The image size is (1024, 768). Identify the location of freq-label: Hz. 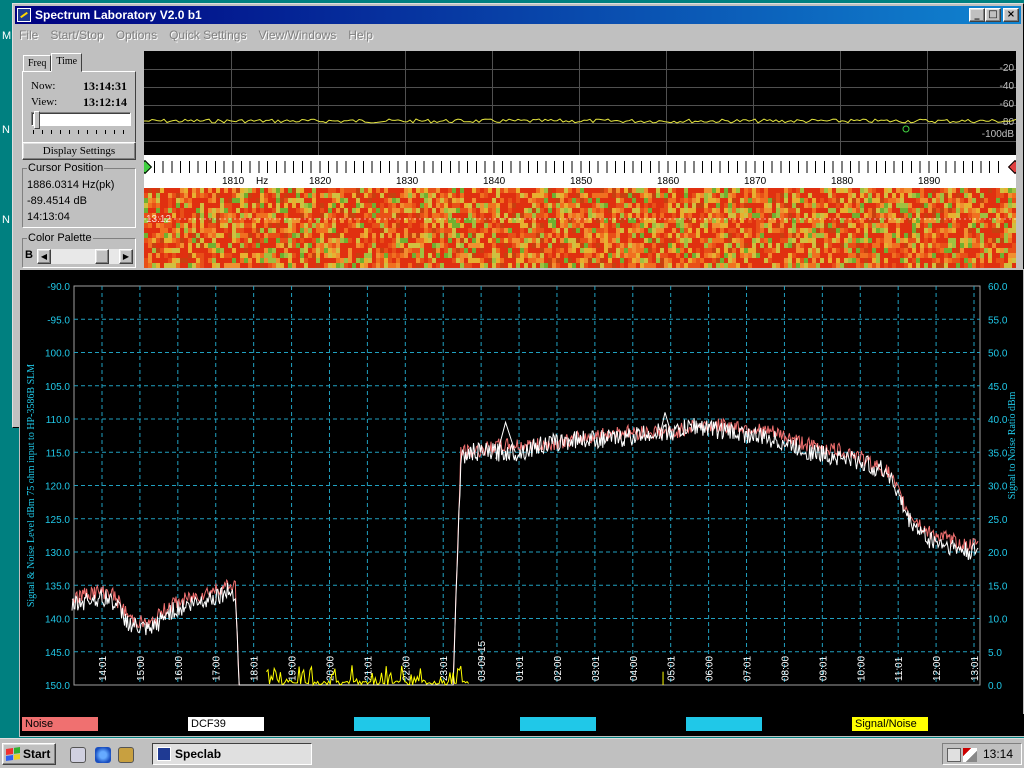
(262, 181).